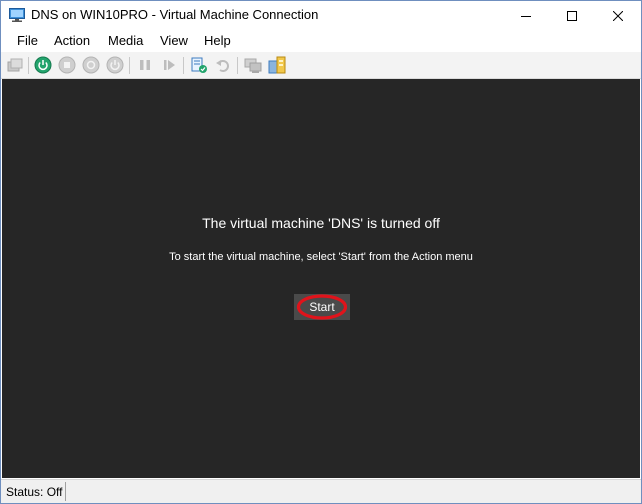 Image resolution: width=642 pixels, height=504 pixels. What do you see at coordinates (67, 65) in the screenshot?
I see `turn-off-icon` at bounding box center [67, 65].